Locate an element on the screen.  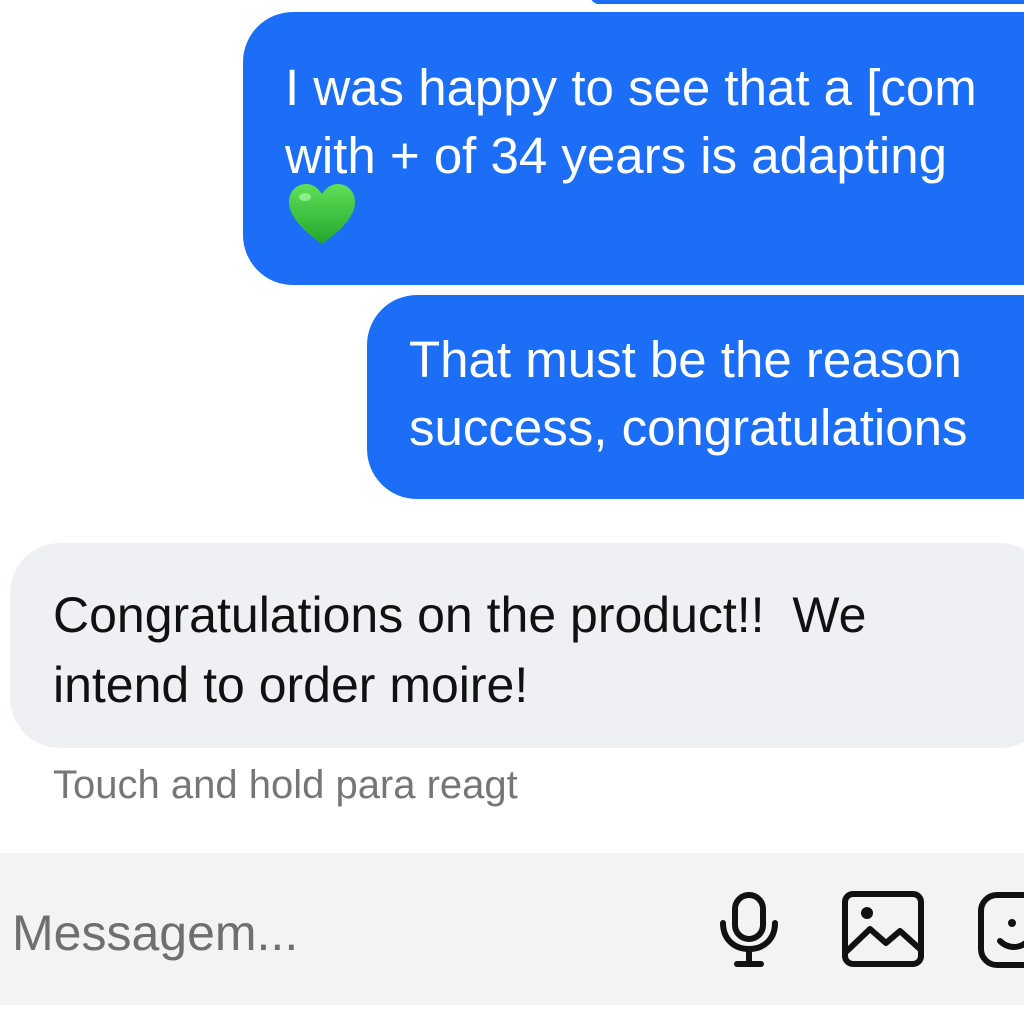
message-input is located at coordinates (352, 933).